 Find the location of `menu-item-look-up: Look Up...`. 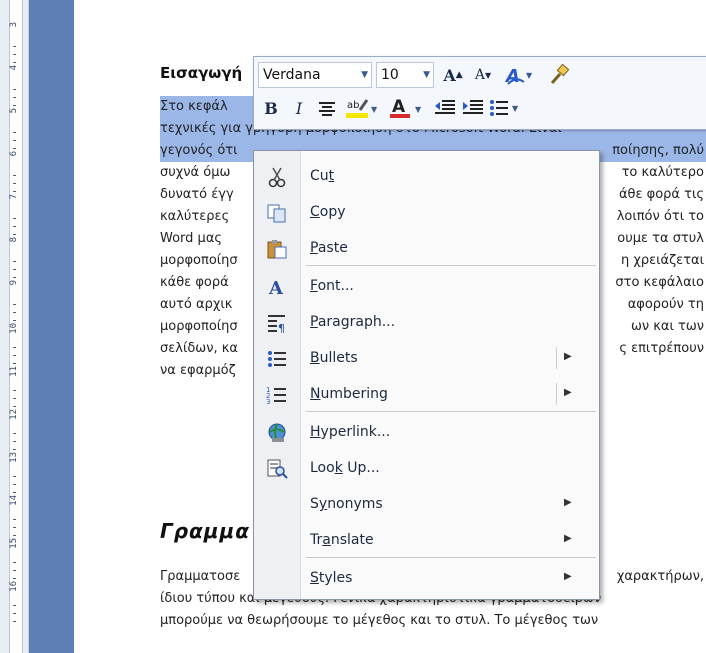

menu-item-look-up: Look Up... is located at coordinates (426, 469).